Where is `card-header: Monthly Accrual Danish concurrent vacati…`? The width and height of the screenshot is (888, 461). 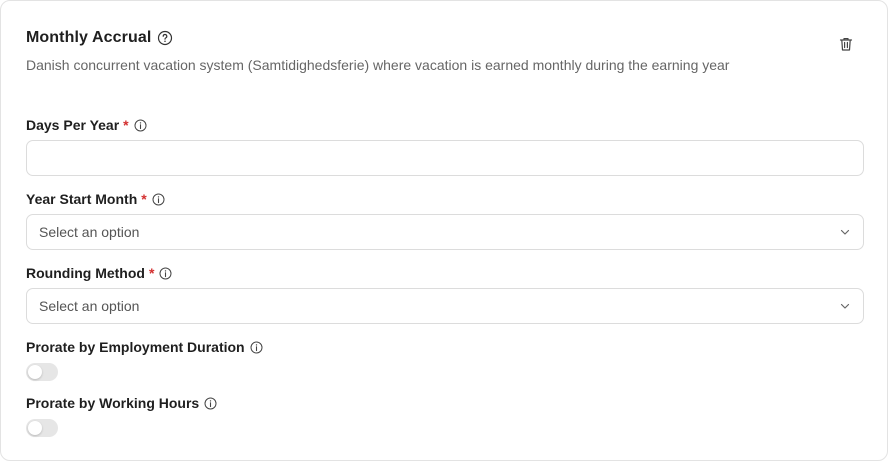 card-header: Monthly Accrual Danish concurrent vacati… is located at coordinates (444, 50).